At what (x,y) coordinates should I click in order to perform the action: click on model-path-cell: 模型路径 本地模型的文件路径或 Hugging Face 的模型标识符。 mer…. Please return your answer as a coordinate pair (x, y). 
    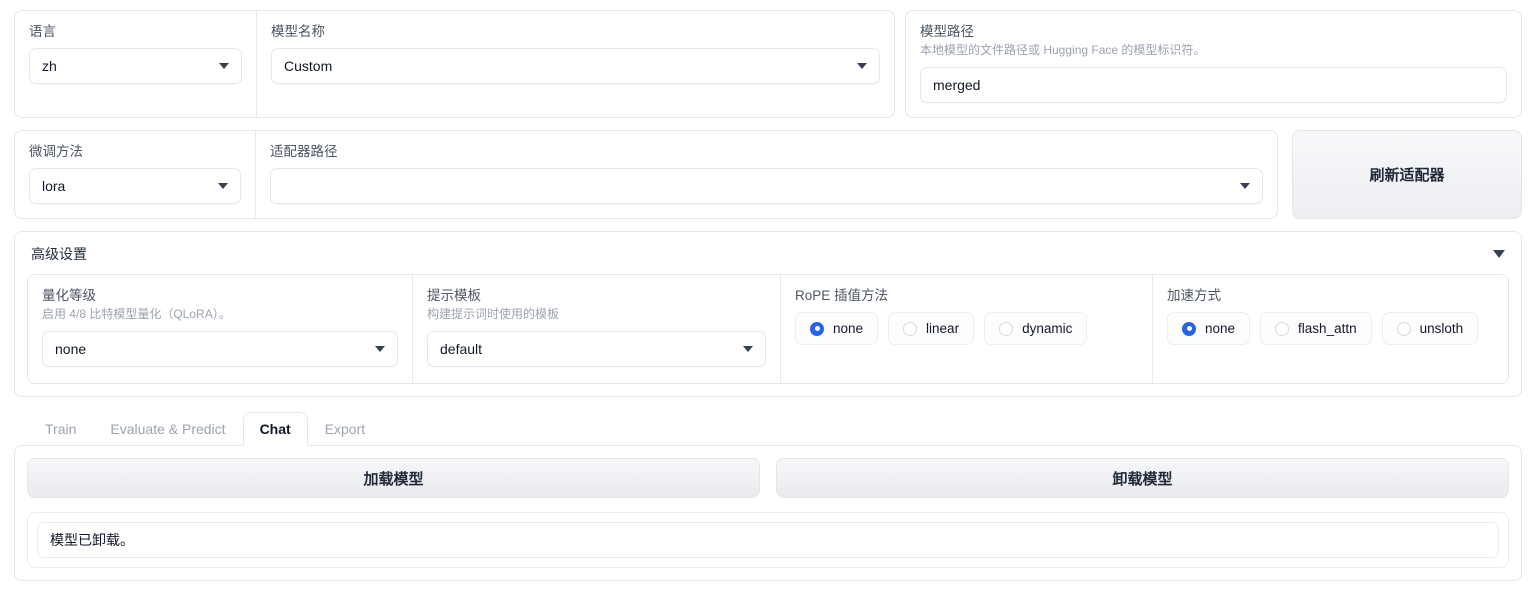
    Looking at the image, I should click on (1213, 64).